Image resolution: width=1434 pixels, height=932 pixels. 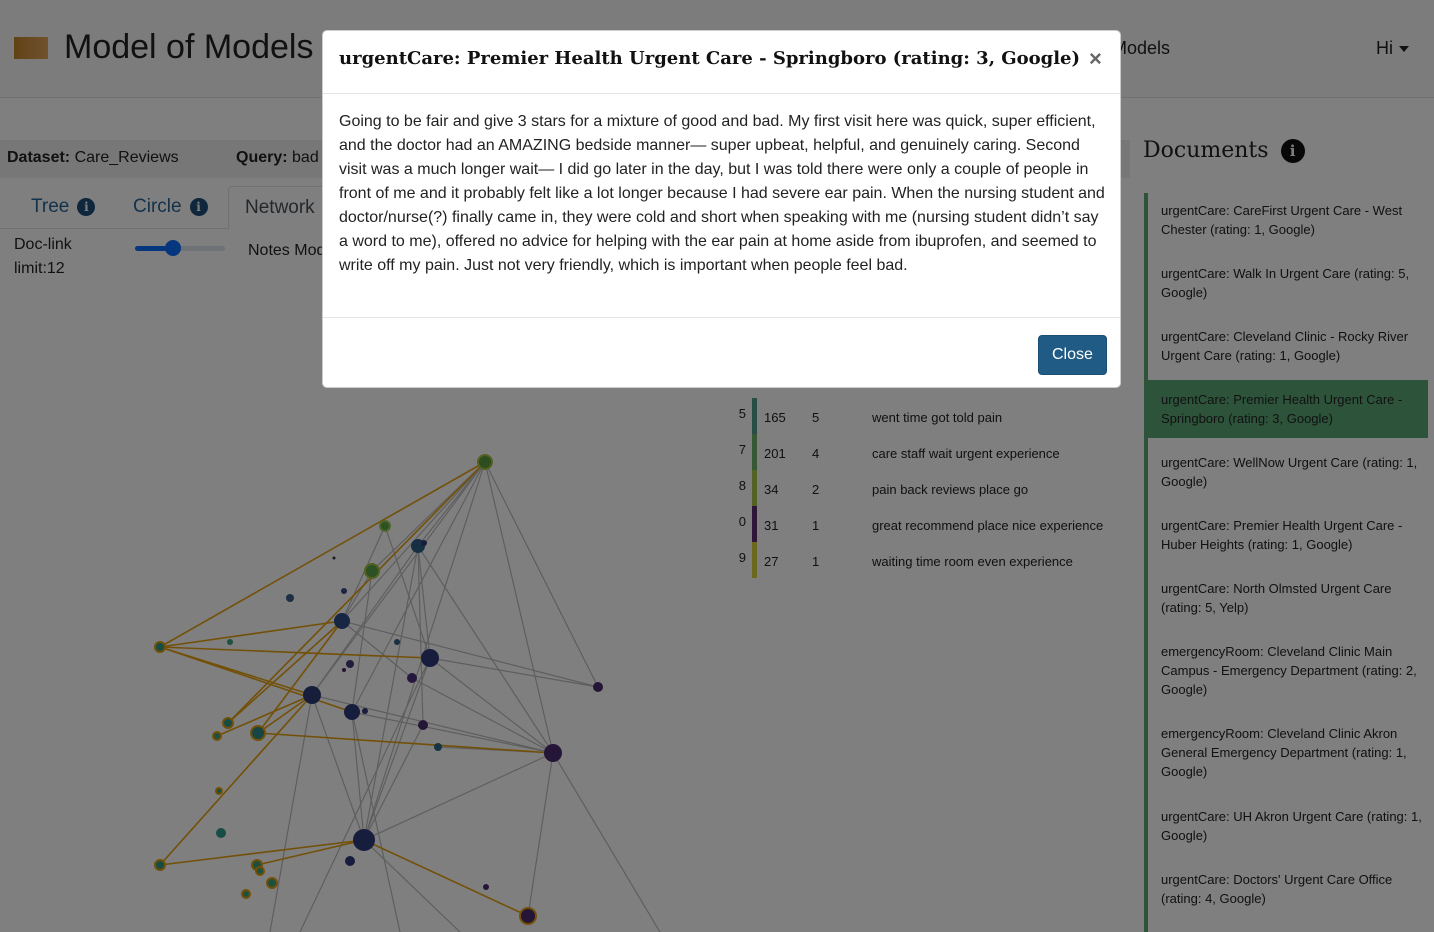 I want to click on close-button: Close, so click(x=1072, y=355).